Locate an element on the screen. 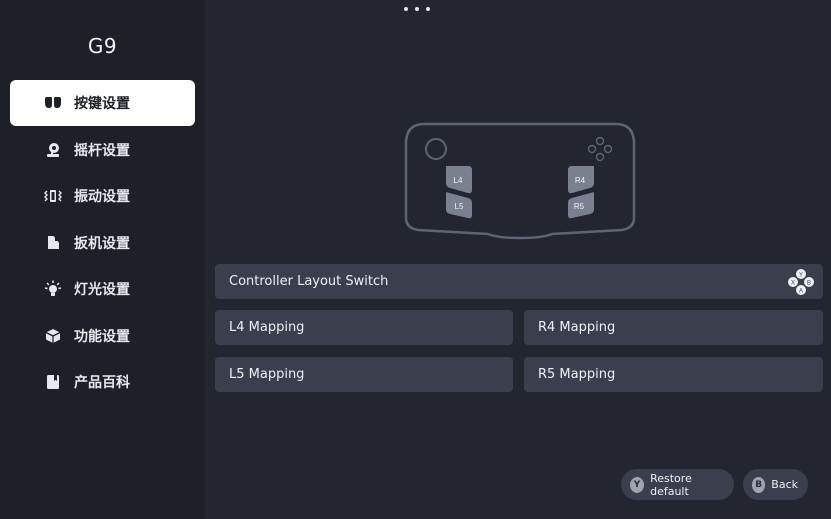 Image resolution: width=831 pixels, height=519 pixels. sidebar-item-joystick: 摇杆设置 is located at coordinates (102, 150).